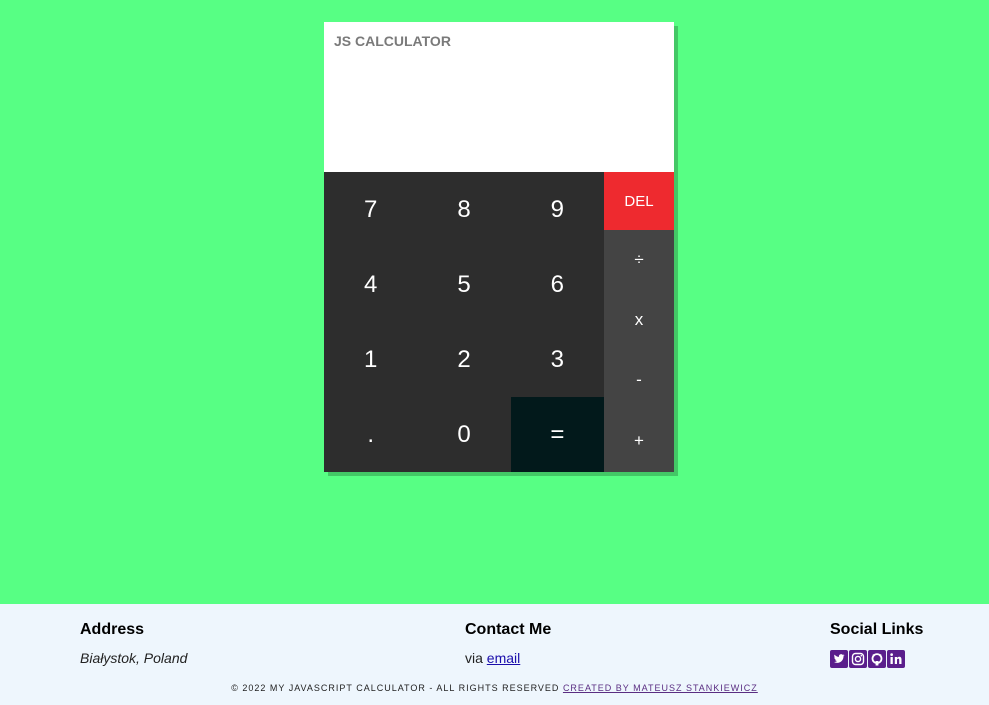  I want to click on key-7: 7, so click(370, 209).